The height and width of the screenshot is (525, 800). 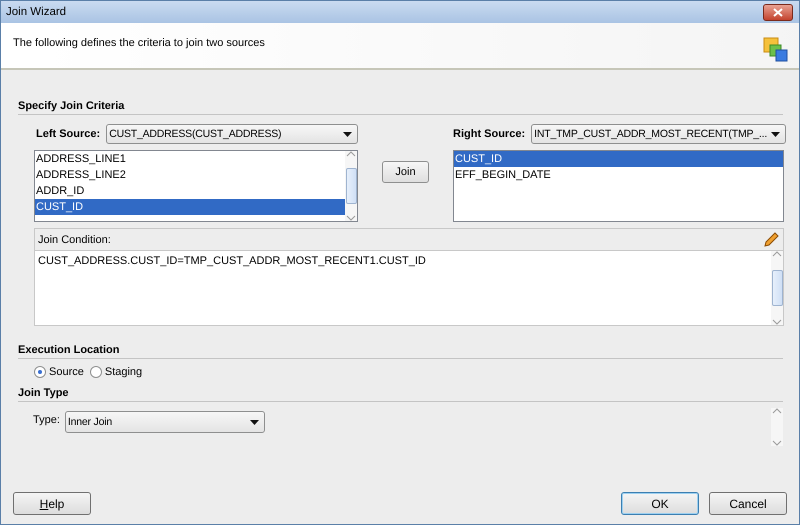 What do you see at coordinates (405, 172) in the screenshot?
I see `join-button: Join` at bounding box center [405, 172].